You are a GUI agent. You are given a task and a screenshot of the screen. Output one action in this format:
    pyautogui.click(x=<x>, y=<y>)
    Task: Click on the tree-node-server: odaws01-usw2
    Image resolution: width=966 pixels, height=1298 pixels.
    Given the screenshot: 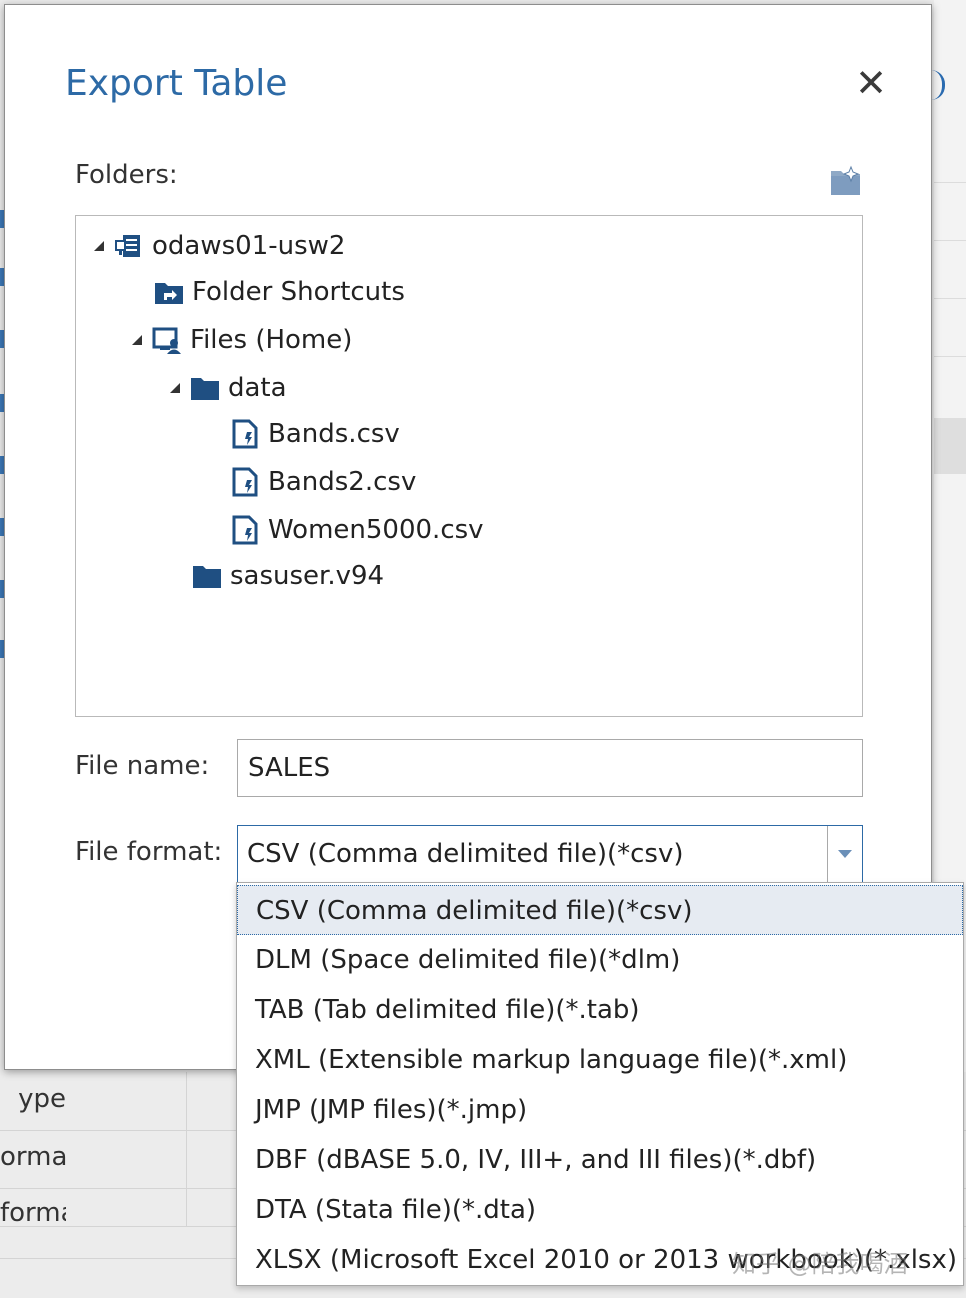 What is the action you would take?
    pyautogui.click(x=218, y=246)
    